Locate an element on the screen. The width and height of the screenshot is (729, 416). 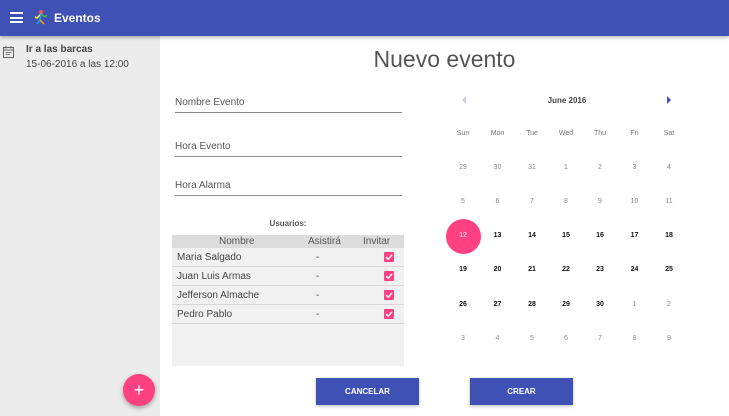
weekday-label: Sat is located at coordinates (669, 133).